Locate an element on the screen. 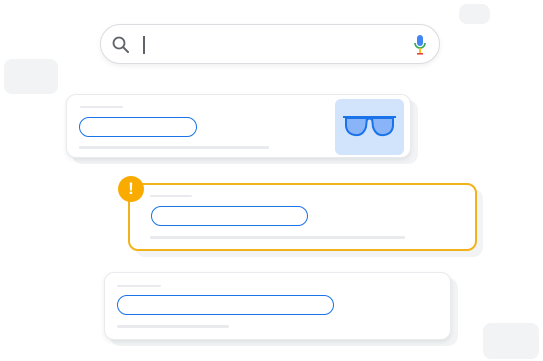 The height and width of the screenshot is (361, 543). search-input is located at coordinates (271, 44).